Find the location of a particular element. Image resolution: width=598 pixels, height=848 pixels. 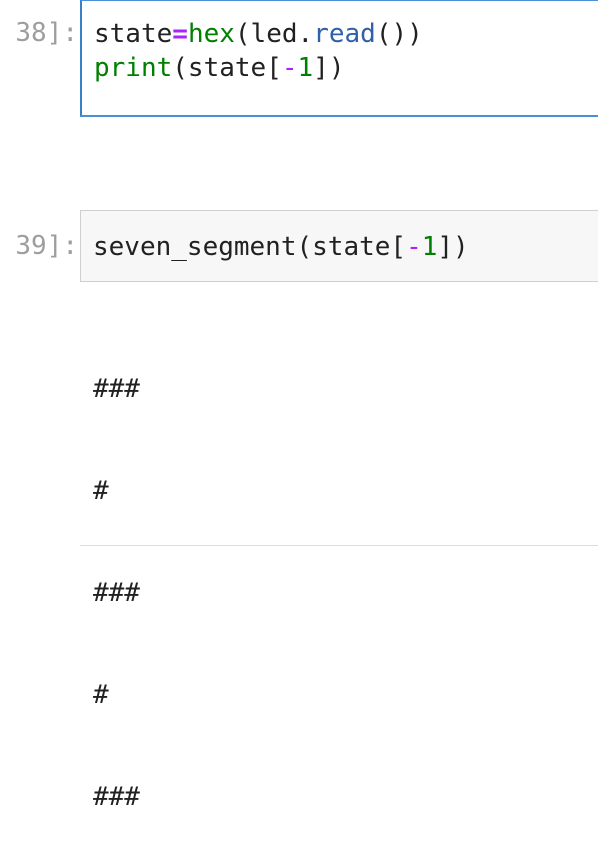

code-line: print(state[-1]) is located at coordinates (340, 68).